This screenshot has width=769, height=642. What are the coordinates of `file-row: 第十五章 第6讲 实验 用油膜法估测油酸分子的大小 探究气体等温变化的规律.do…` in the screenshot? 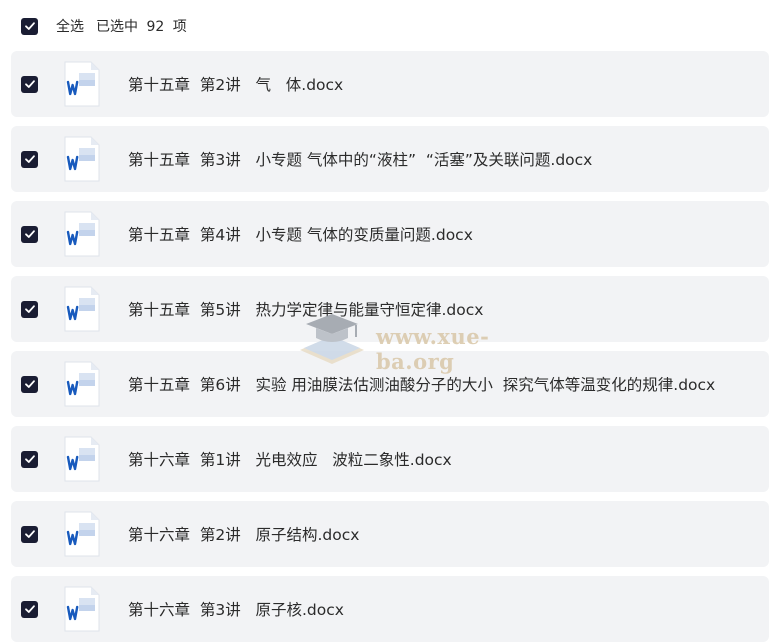 It's located at (390, 384).